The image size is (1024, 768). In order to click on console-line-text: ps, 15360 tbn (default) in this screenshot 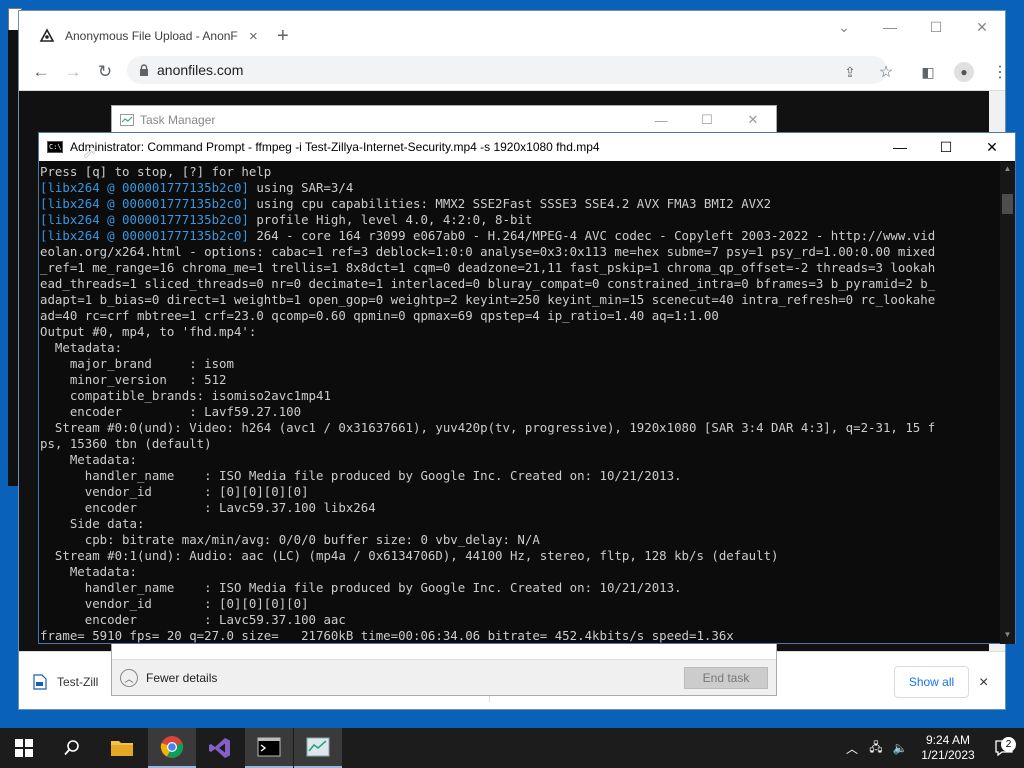, I will do `click(126, 443)`.